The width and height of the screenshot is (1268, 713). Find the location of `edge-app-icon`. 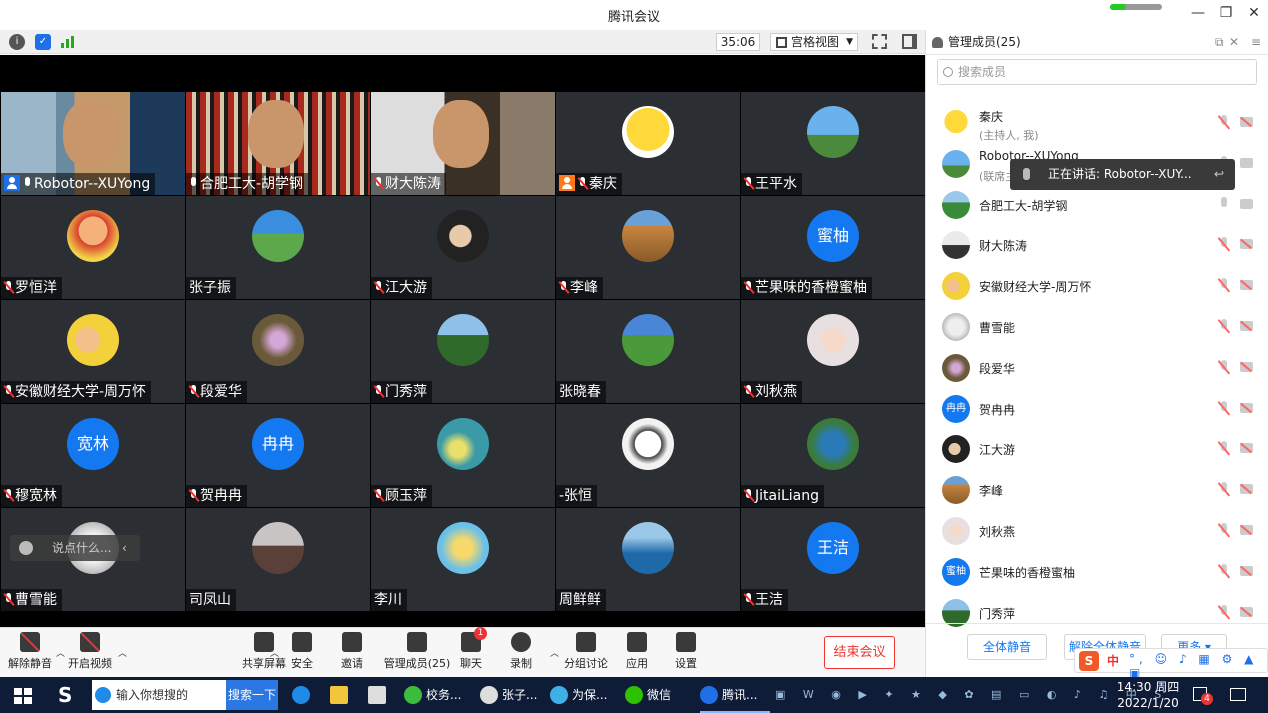

edge-app-icon is located at coordinates (302, 695).